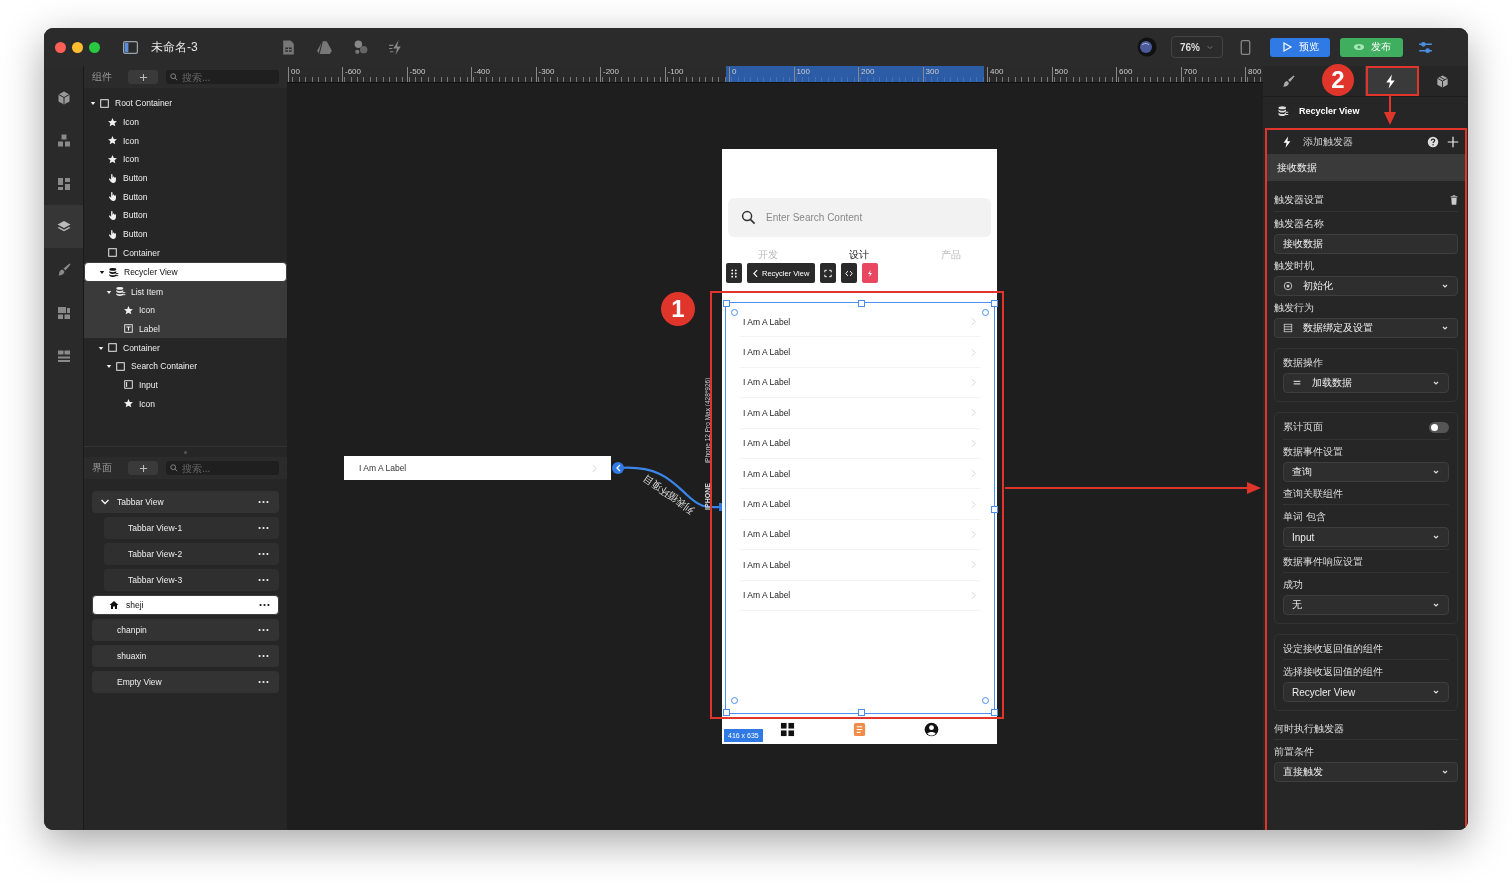  What do you see at coordinates (185, 682) in the screenshot?
I see `page-item: Empty View` at bounding box center [185, 682].